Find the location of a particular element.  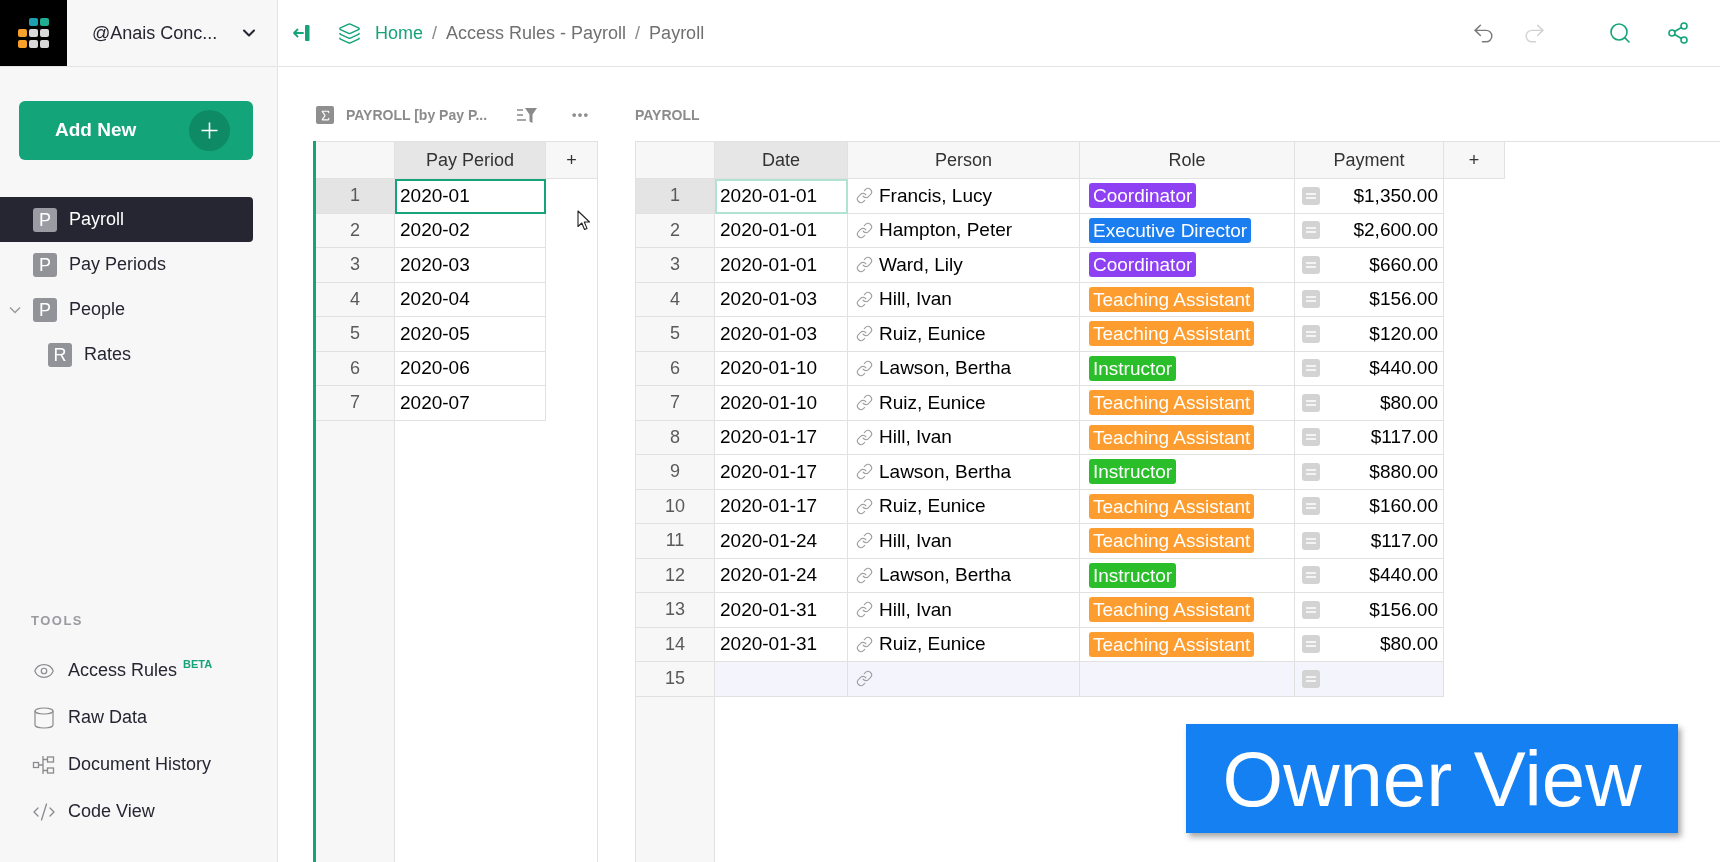

sort-filter-icon is located at coordinates (527, 115).